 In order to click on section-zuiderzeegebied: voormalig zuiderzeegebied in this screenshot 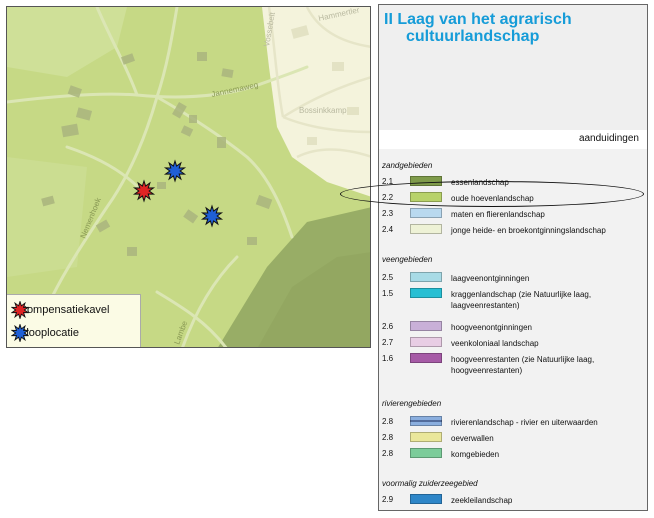, I will do `click(430, 483)`.